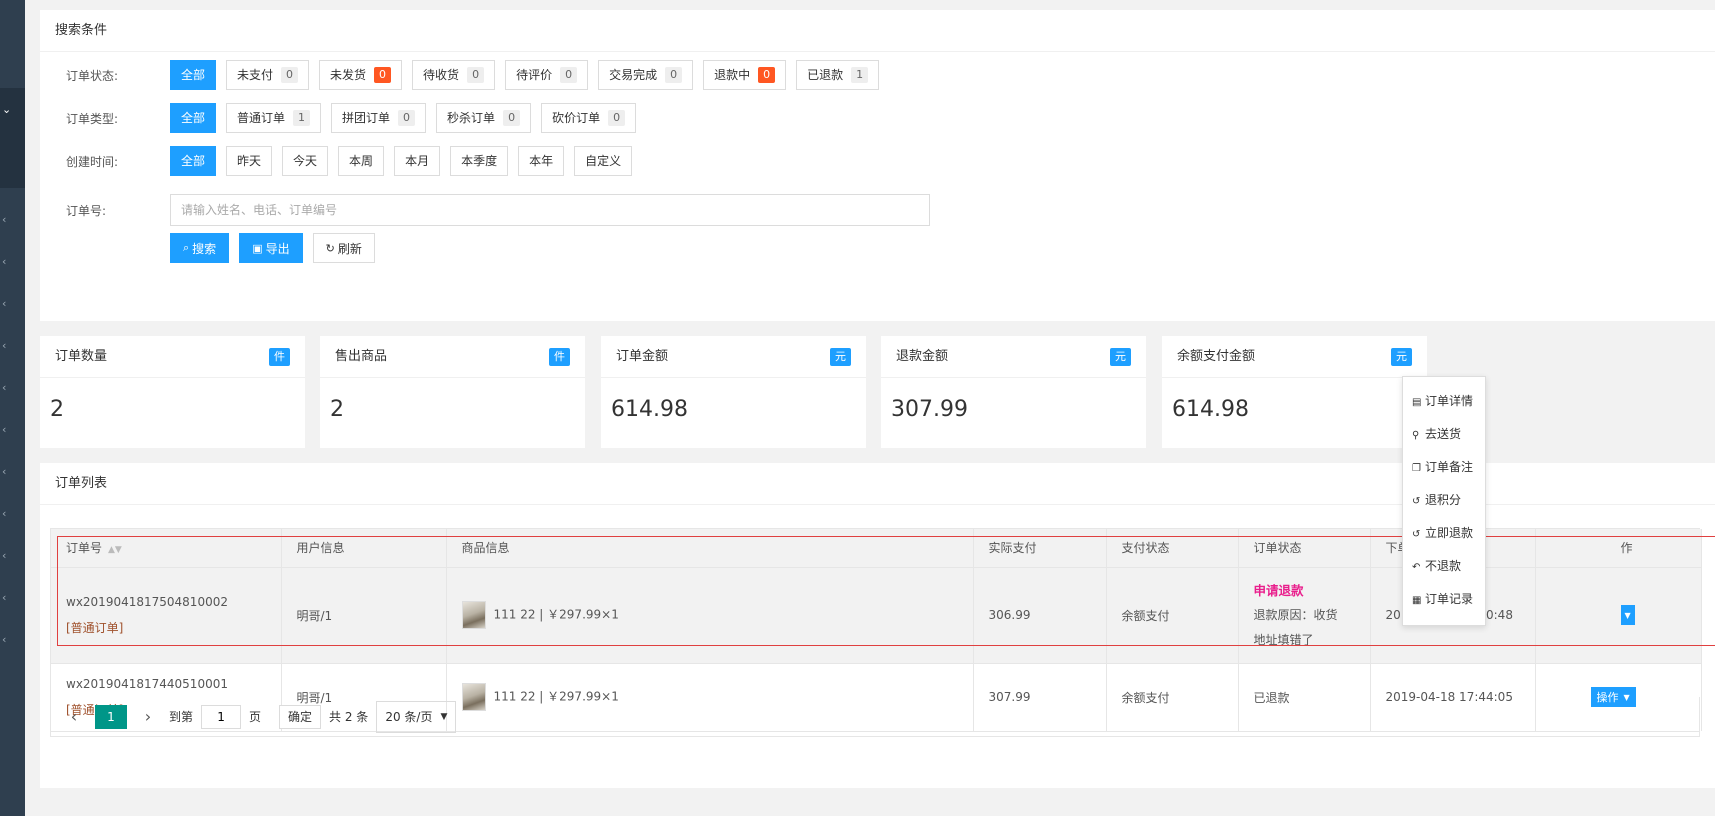 Image resolution: width=1715 pixels, height=816 pixels. What do you see at coordinates (349, 717) in the screenshot?
I see `total-count: 共 2 条` at bounding box center [349, 717].